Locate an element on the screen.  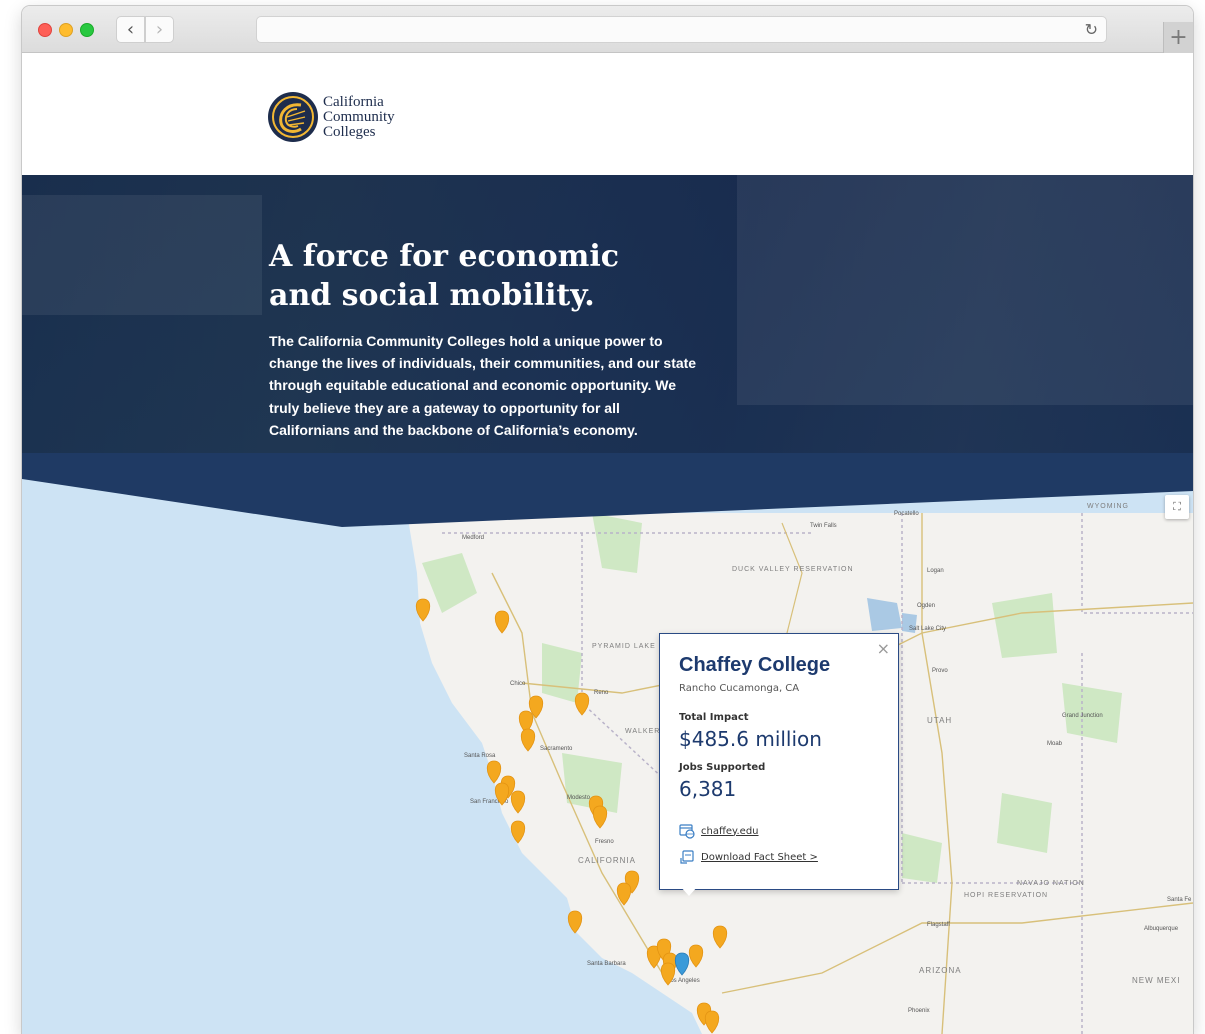
map-label: NEW MEXI is located at coordinates (1156, 980).